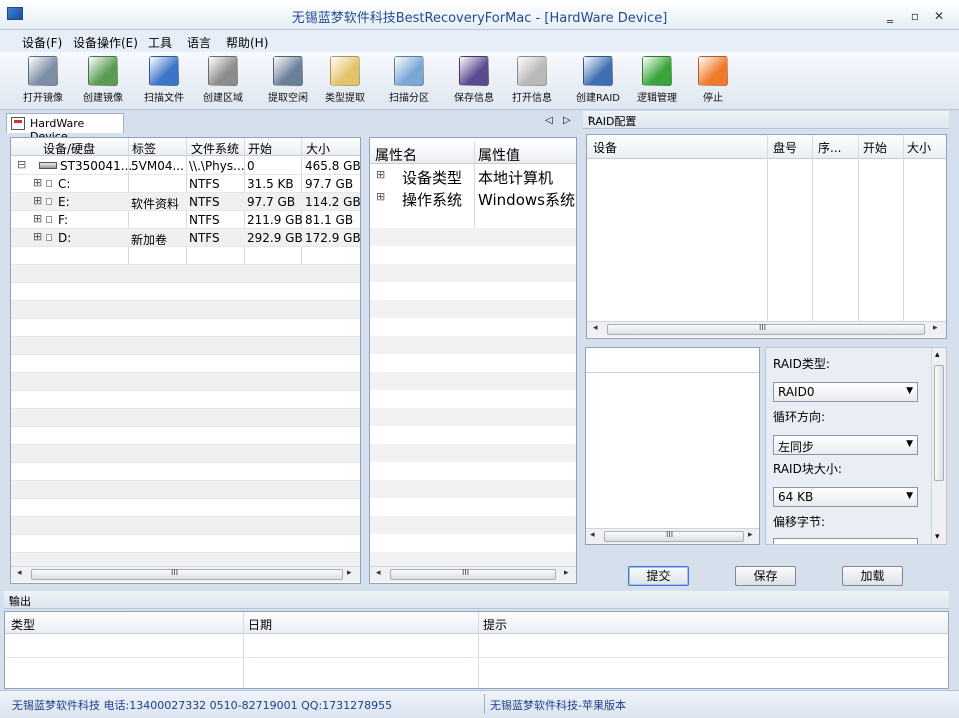  I want to click on toolbar-button-10: 创建RAID, so click(598, 79).